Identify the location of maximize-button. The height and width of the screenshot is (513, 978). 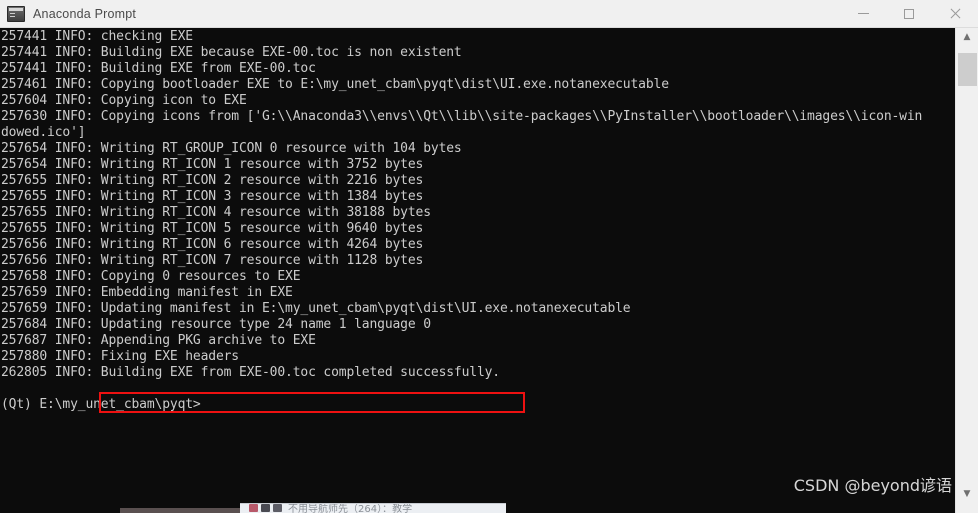
(909, 13).